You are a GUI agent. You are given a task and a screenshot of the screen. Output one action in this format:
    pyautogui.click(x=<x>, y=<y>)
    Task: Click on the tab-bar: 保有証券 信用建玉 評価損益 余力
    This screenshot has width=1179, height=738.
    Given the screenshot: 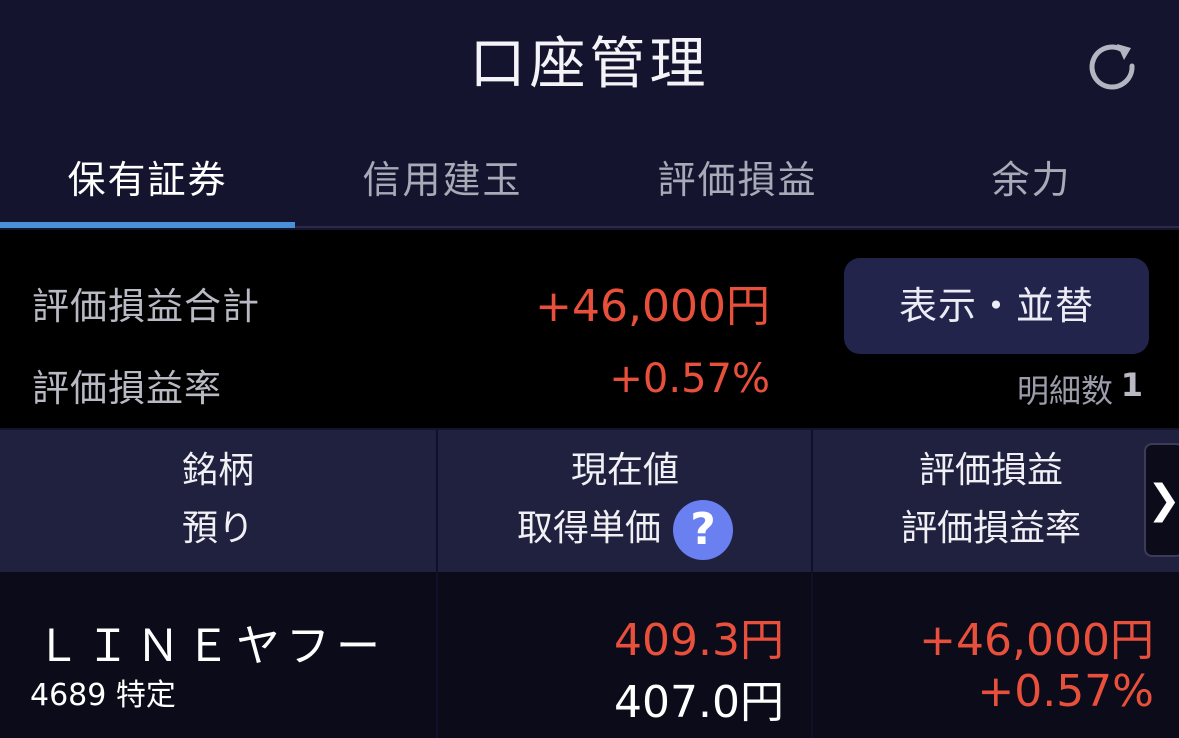 What is the action you would take?
    pyautogui.click(x=589, y=184)
    